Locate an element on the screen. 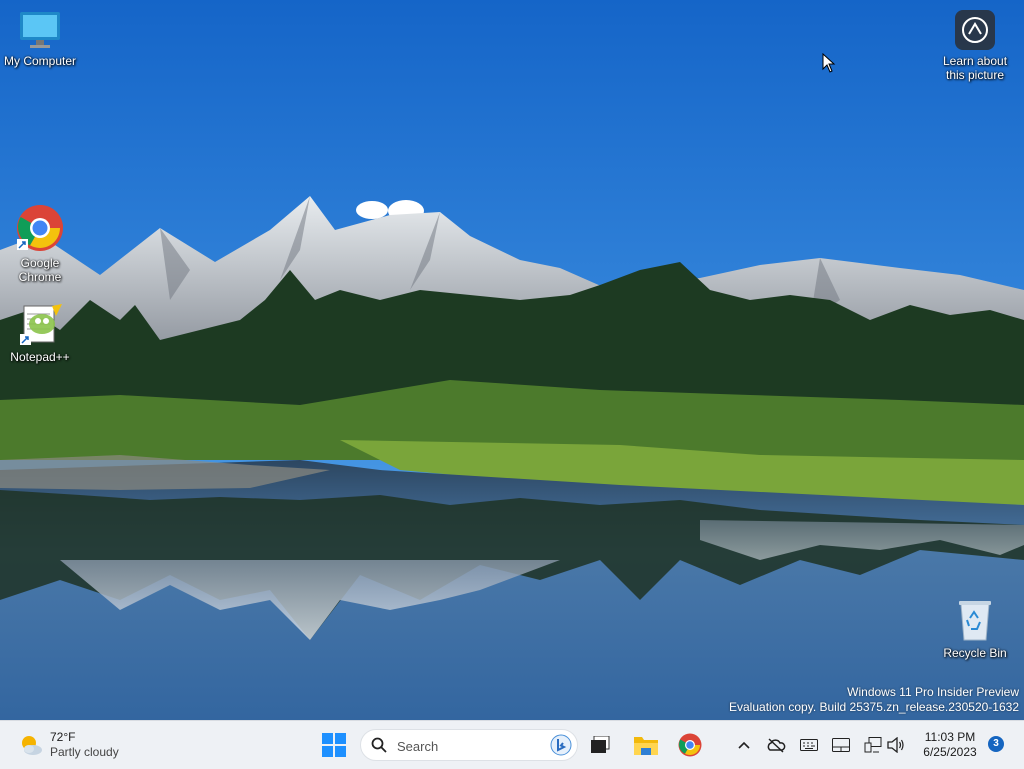  onedrive-offline-icon is located at coordinates (776, 745).